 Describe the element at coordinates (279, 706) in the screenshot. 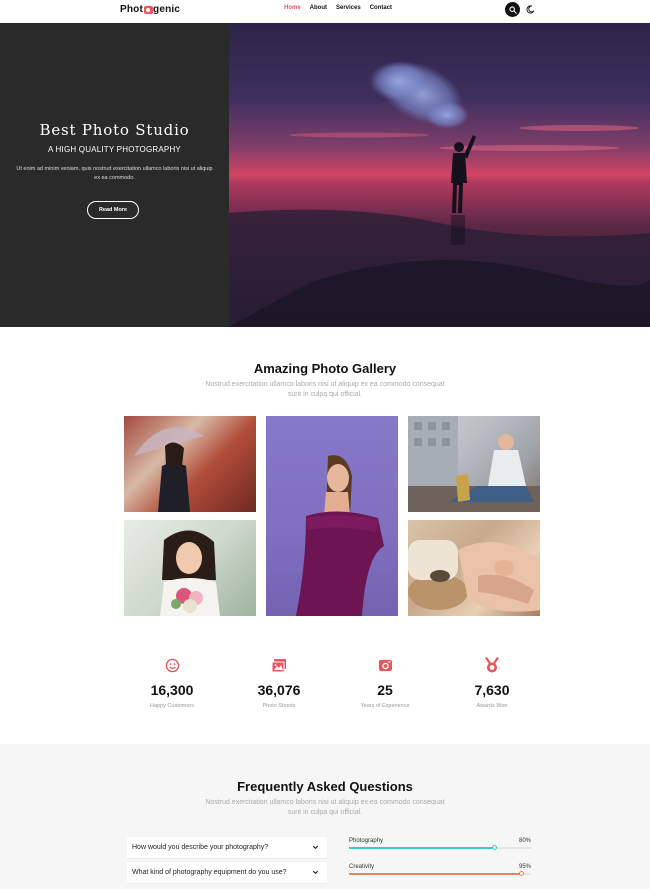

I see `stat-label: Photo Shoots` at that location.